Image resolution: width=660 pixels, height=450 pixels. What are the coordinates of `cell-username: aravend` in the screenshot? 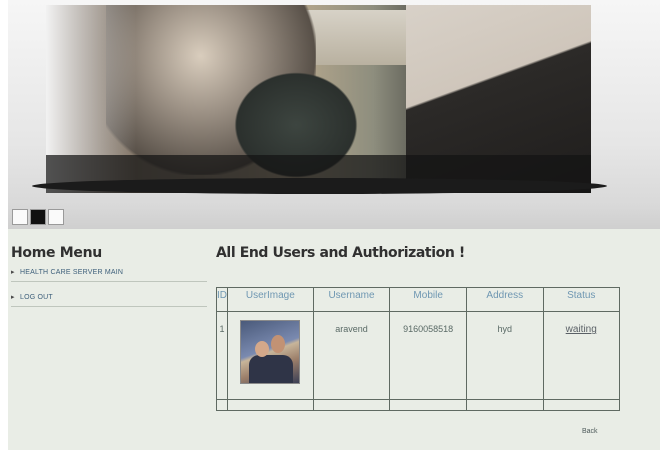 It's located at (351, 355).